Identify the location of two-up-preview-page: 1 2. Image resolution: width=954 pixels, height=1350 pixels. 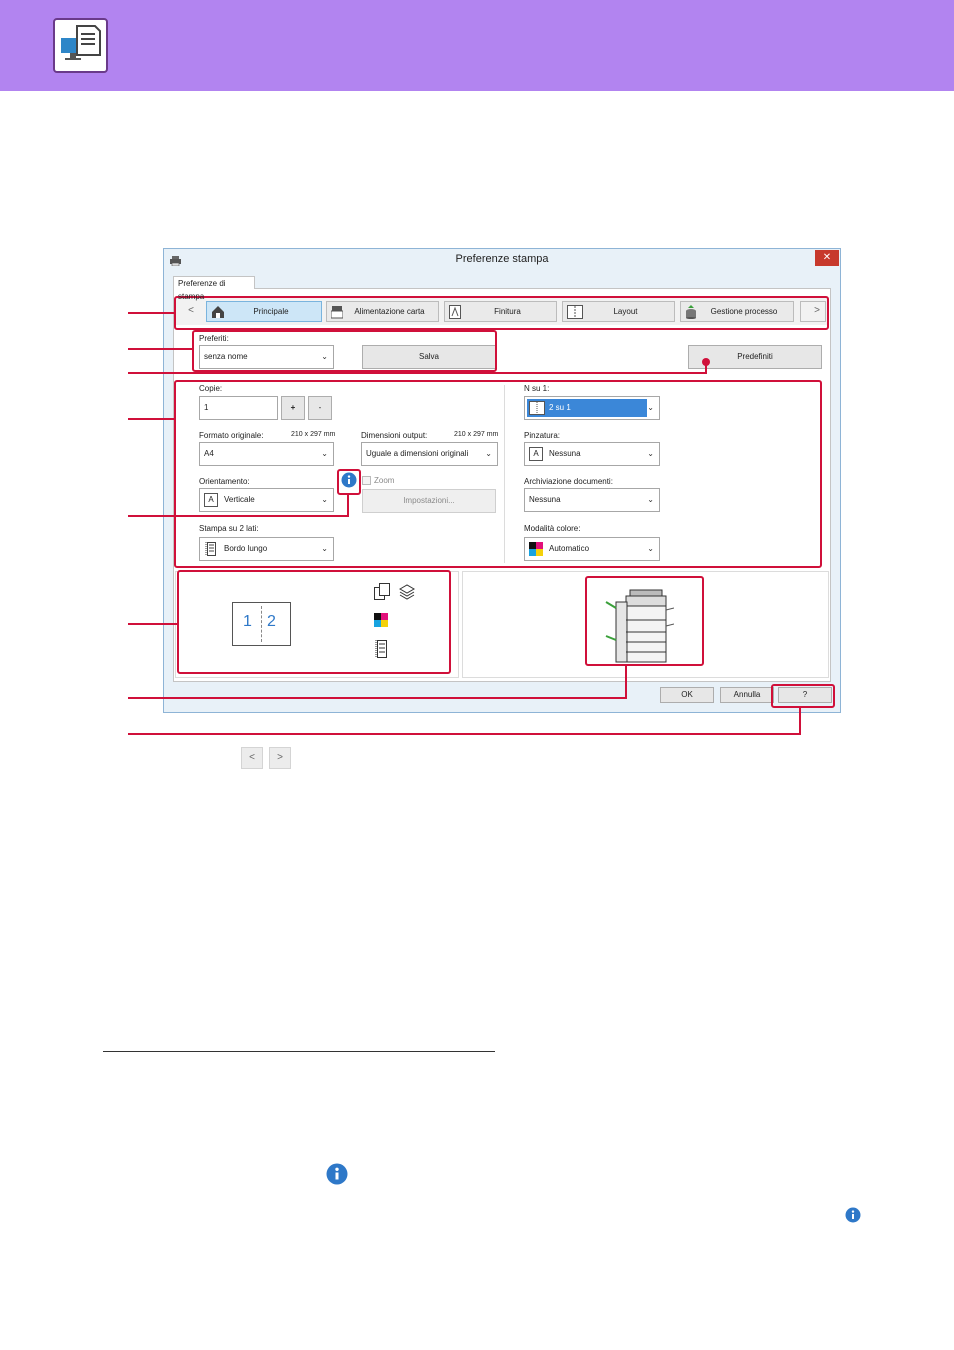
(261, 624).